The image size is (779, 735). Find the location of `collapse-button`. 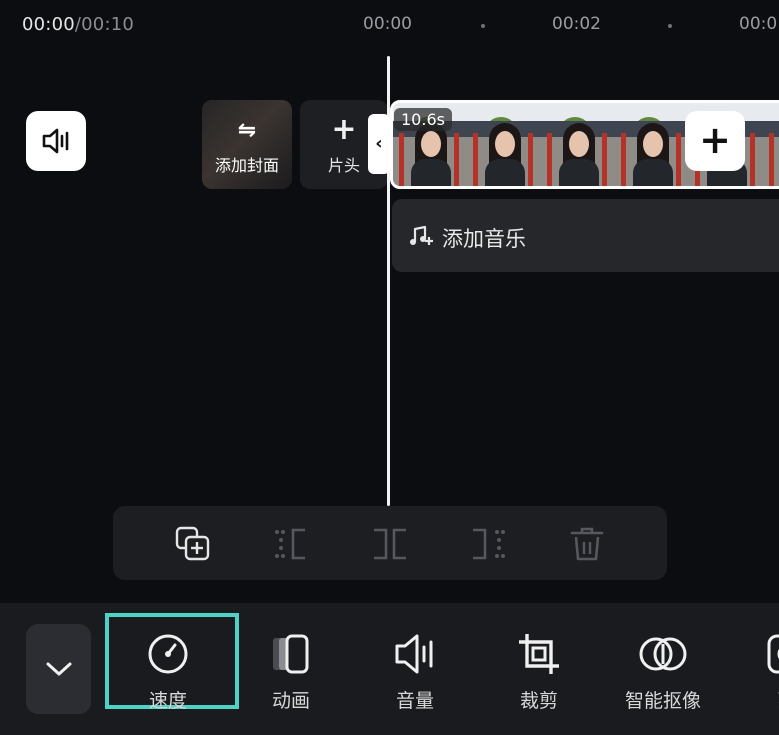

collapse-button is located at coordinates (58, 669).